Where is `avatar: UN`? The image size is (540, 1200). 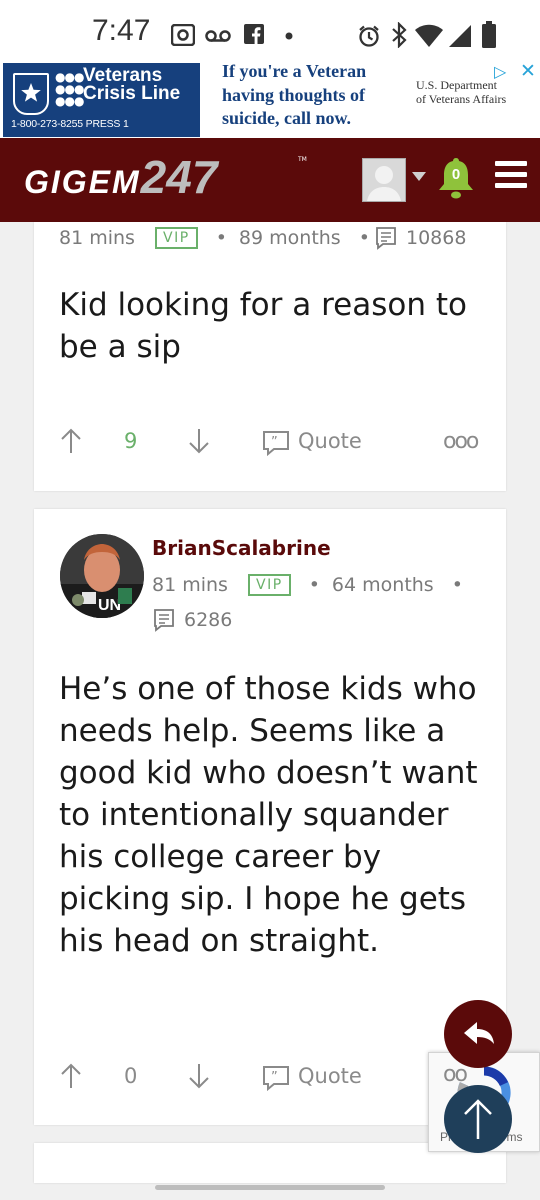
avatar: UN is located at coordinates (102, 576).